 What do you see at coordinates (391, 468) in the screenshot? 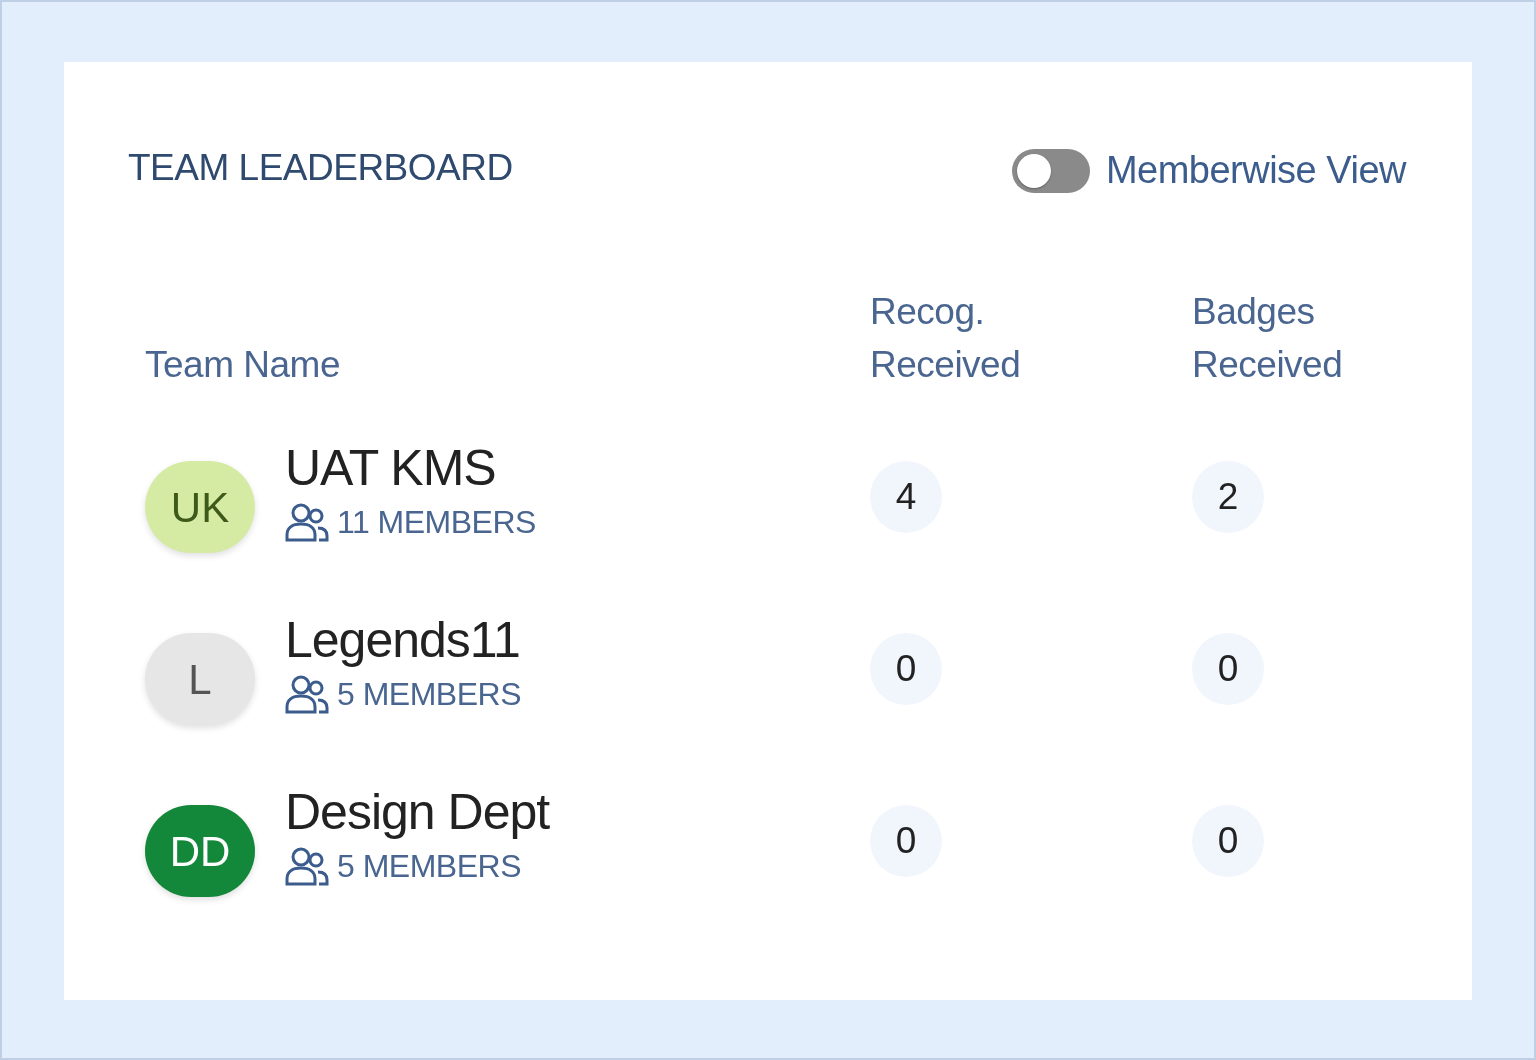
I see `team-name: UAT KMS` at bounding box center [391, 468].